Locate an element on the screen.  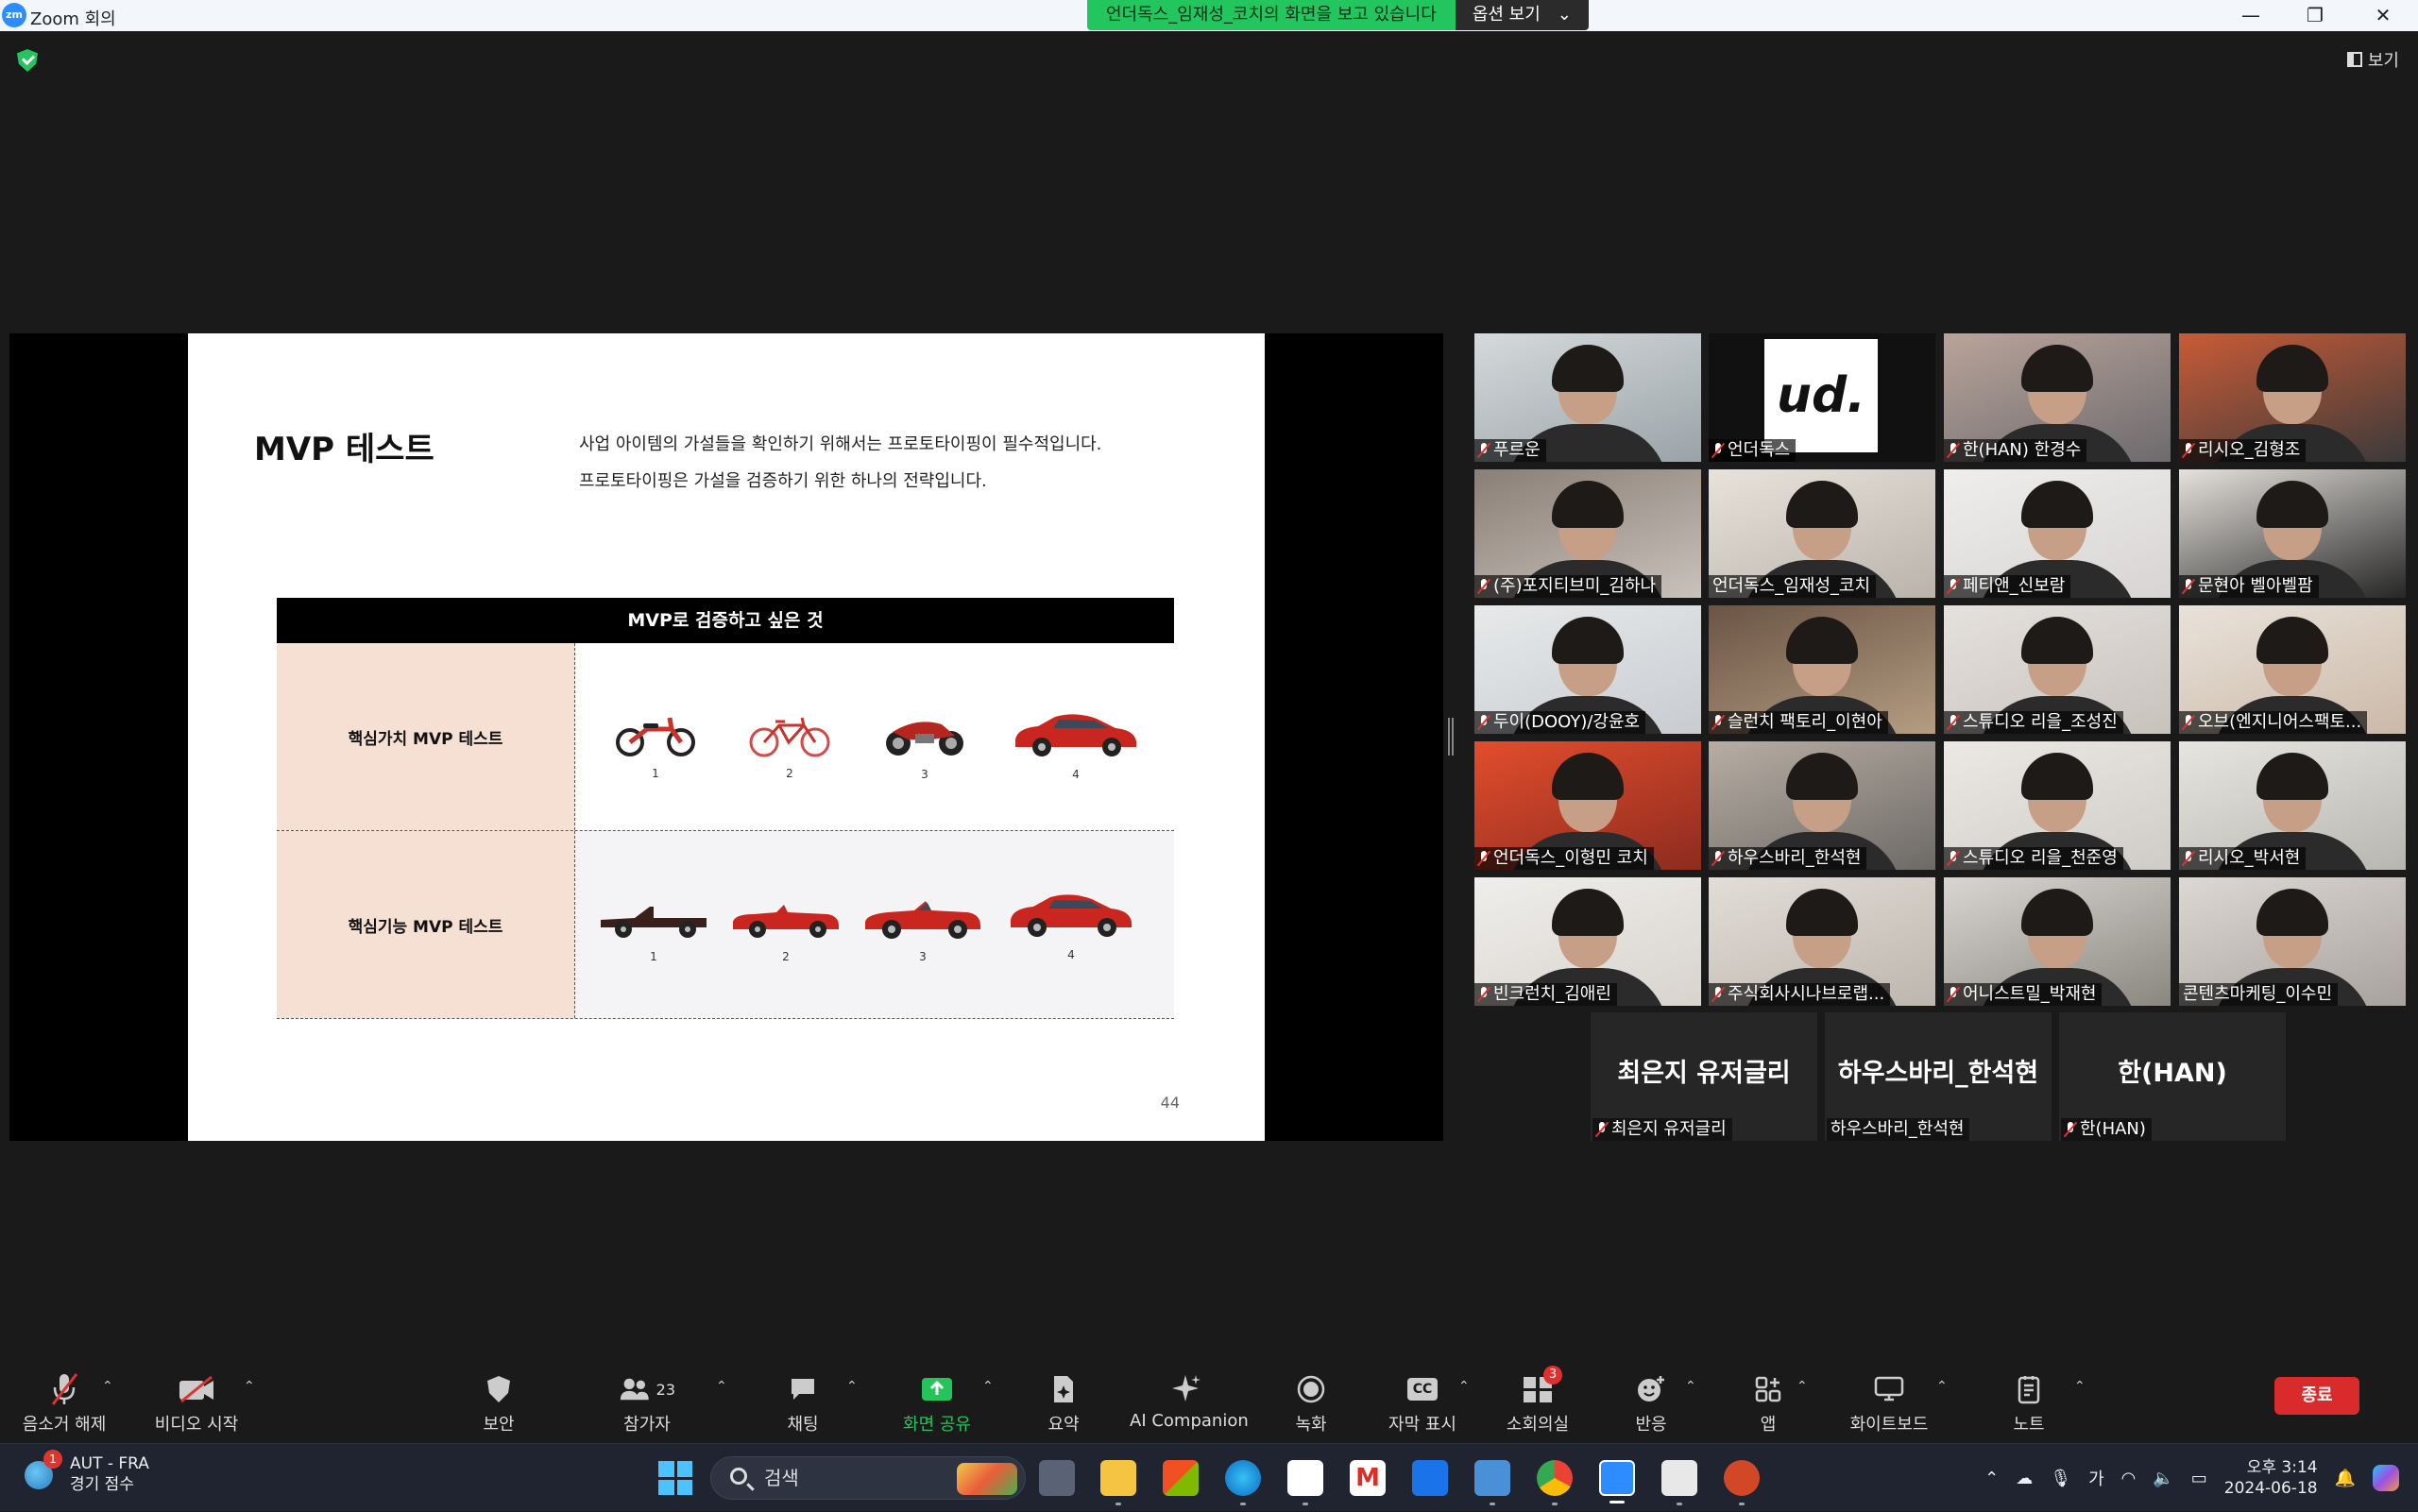
notes-button: 노트 is located at coordinates (2029, 1403).